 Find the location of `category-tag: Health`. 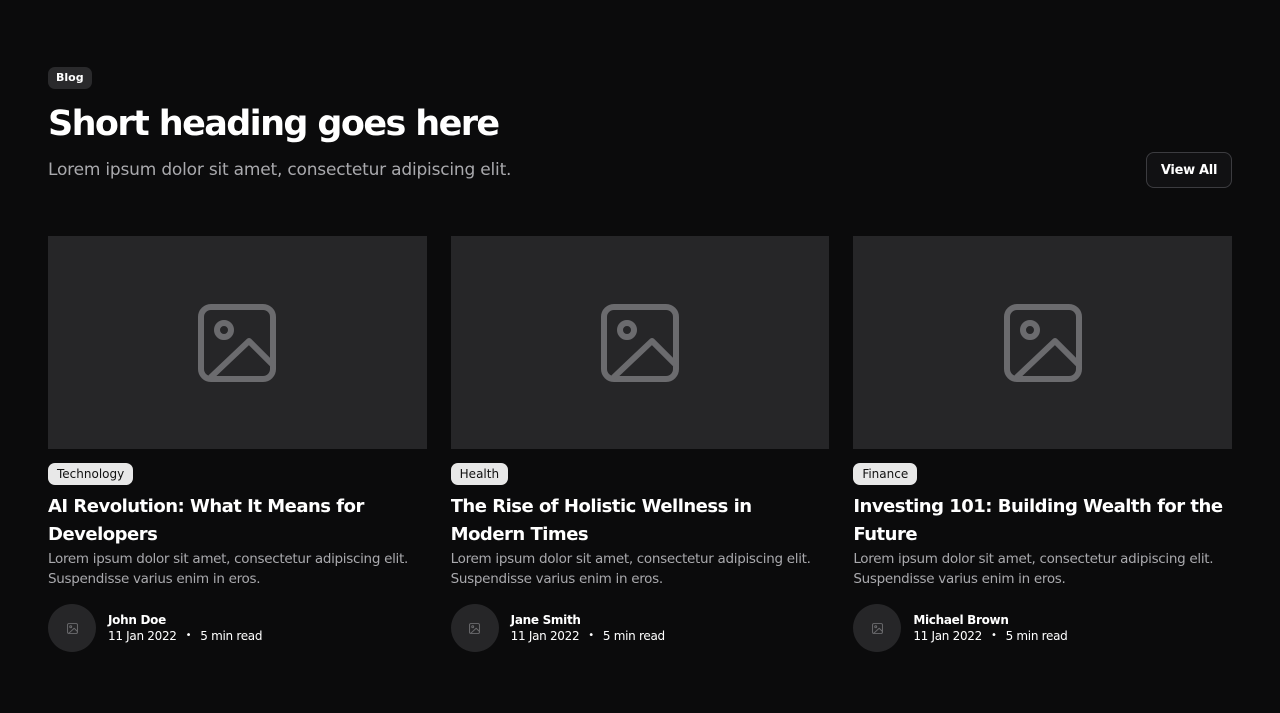

category-tag: Health is located at coordinates (479, 474).